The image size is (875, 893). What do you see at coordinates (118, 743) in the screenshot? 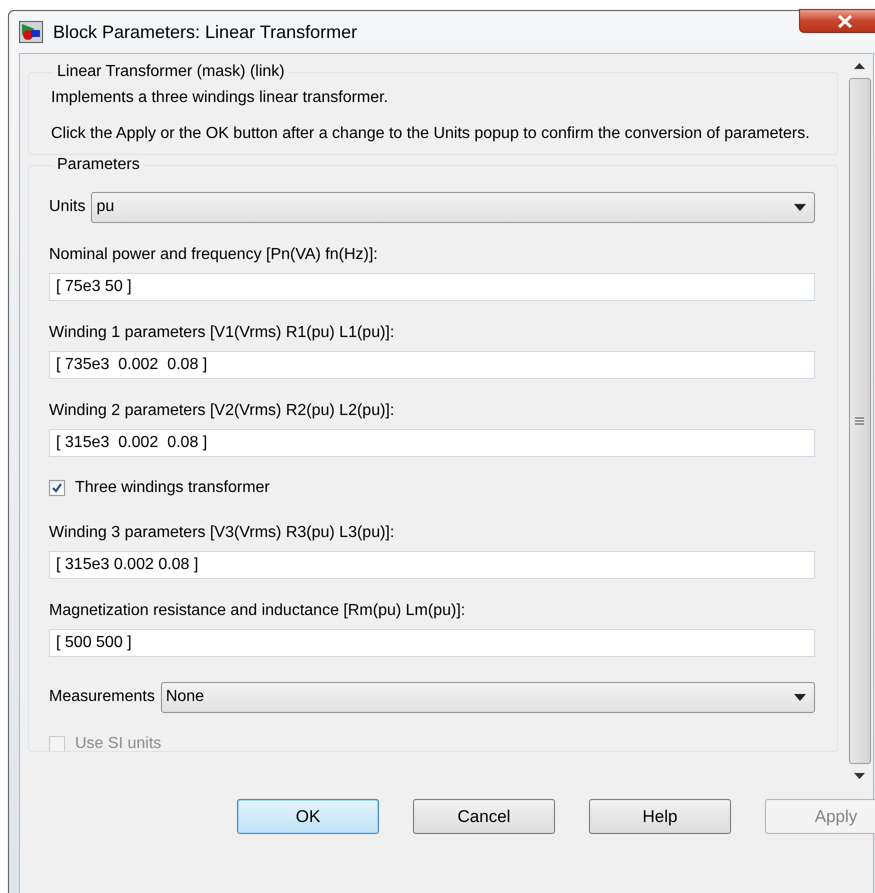
I see `checkbox-label: Use SI units` at bounding box center [118, 743].